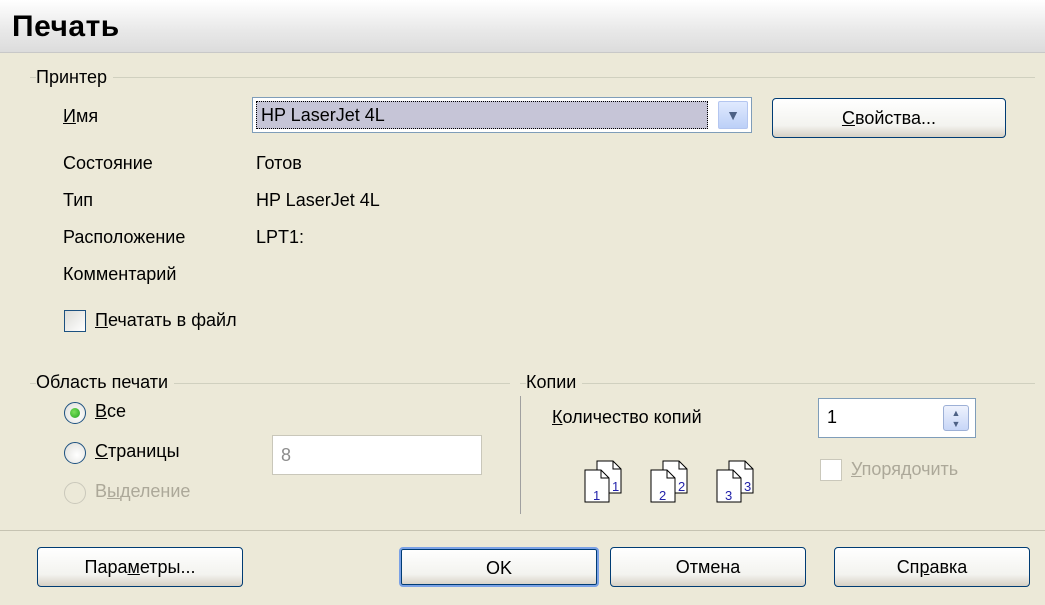 Image resolution: width=1045 pixels, height=605 pixels. I want to click on chevron-down-icon: ▼, so click(733, 115).